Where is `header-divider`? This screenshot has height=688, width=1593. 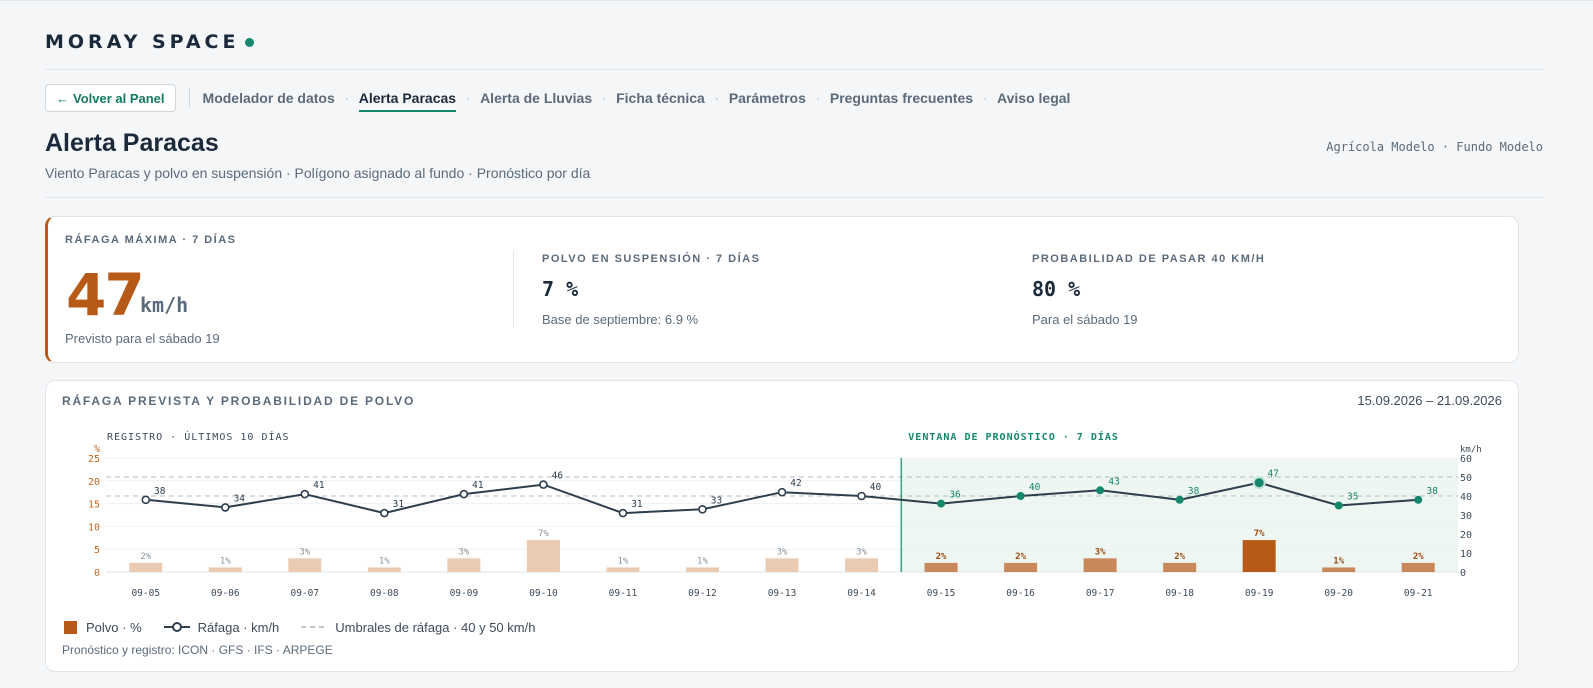 header-divider is located at coordinates (794, 69).